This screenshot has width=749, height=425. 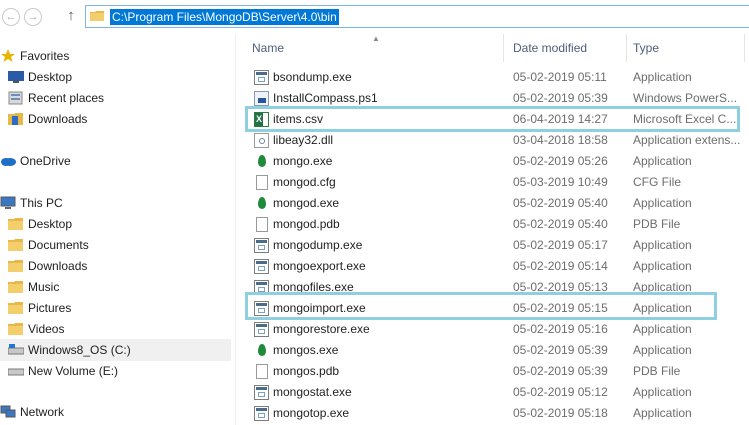 What do you see at coordinates (311, 413) in the screenshot?
I see `file-name: mongotop.exe` at bounding box center [311, 413].